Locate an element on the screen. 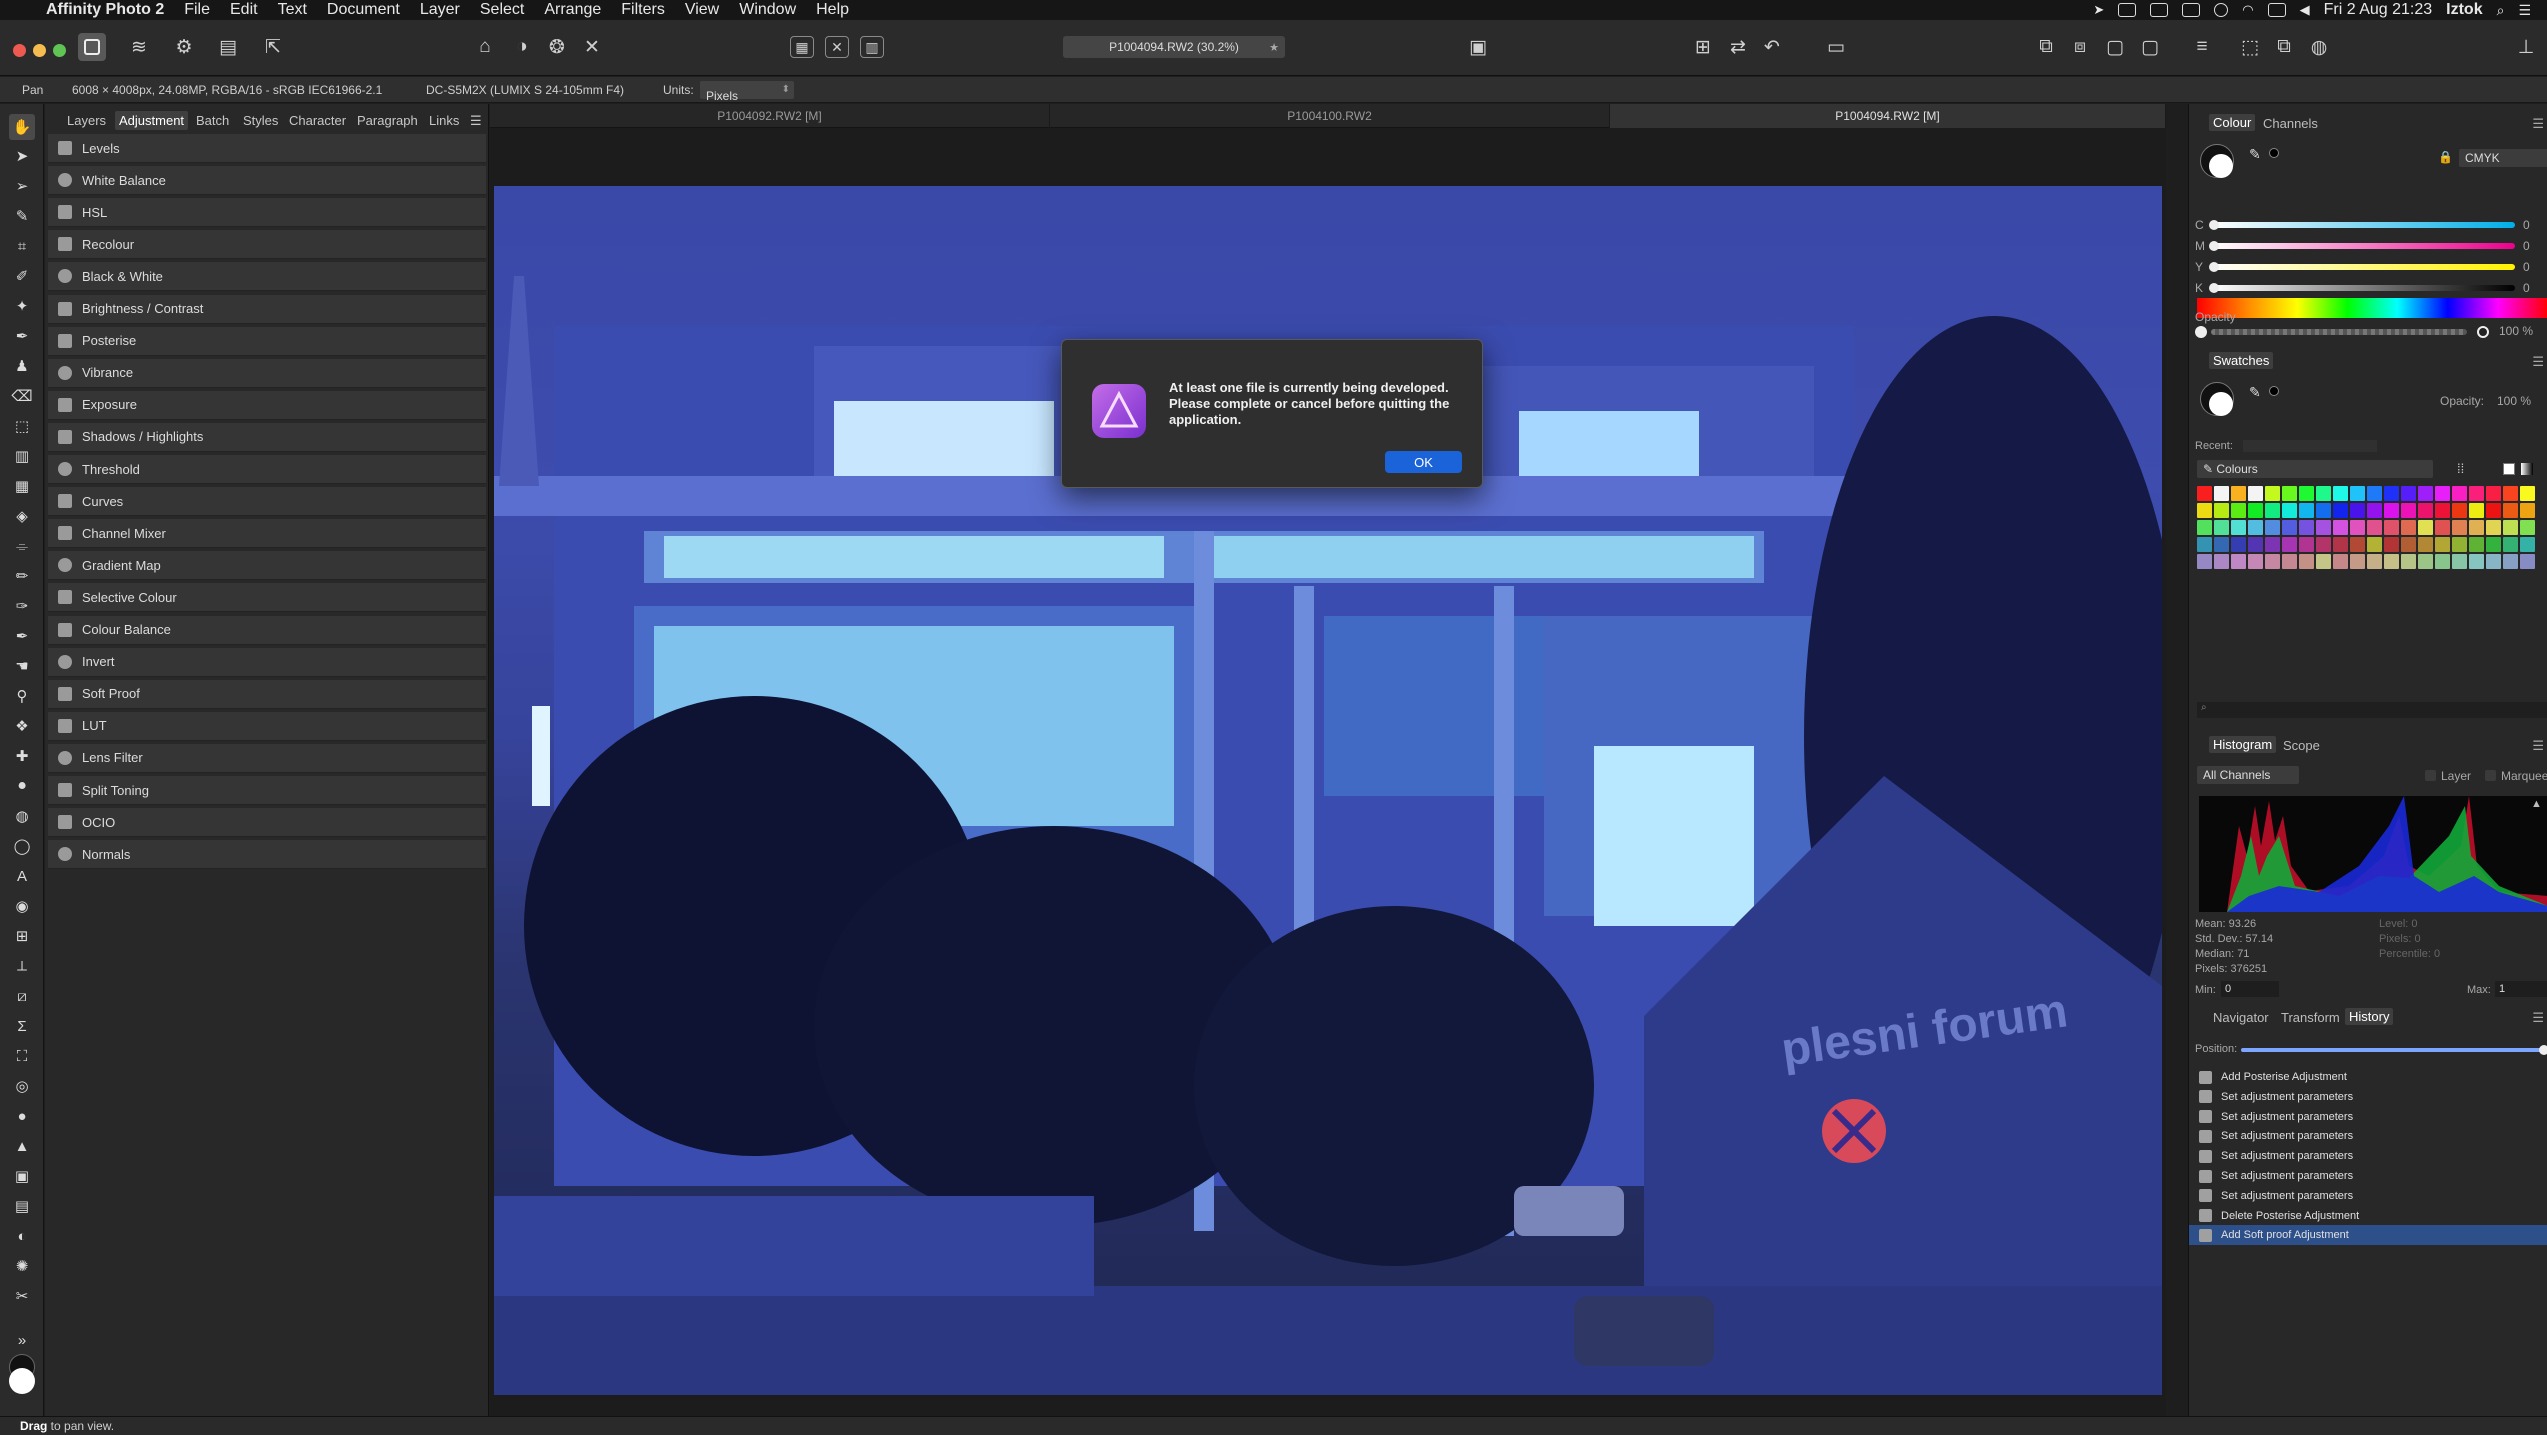 The image size is (2547, 1435). adjustment-item: LUT is located at coordinates (267, 726).